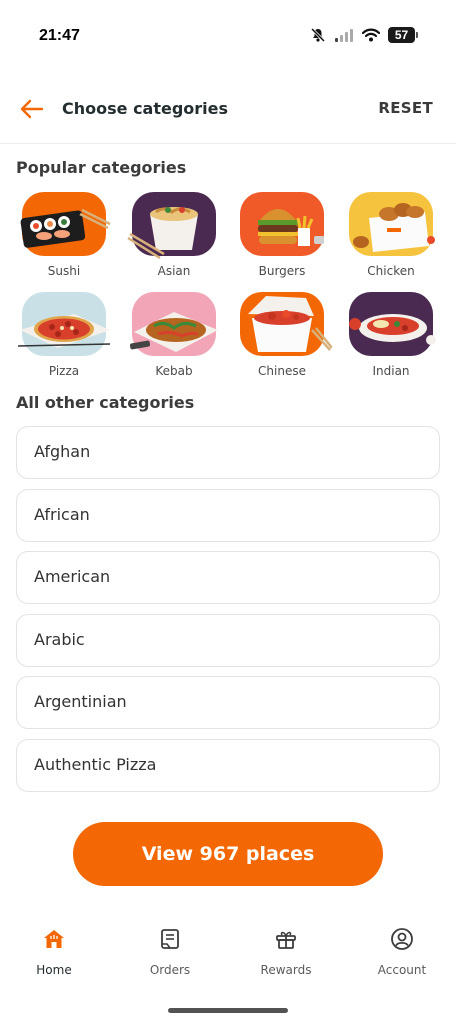 The image size is (456, 1024). What do you see at coordinates (101, 167) in the screenshot?
I see `popular-categories-title: Popular categories` at bounding box center [101, 167].